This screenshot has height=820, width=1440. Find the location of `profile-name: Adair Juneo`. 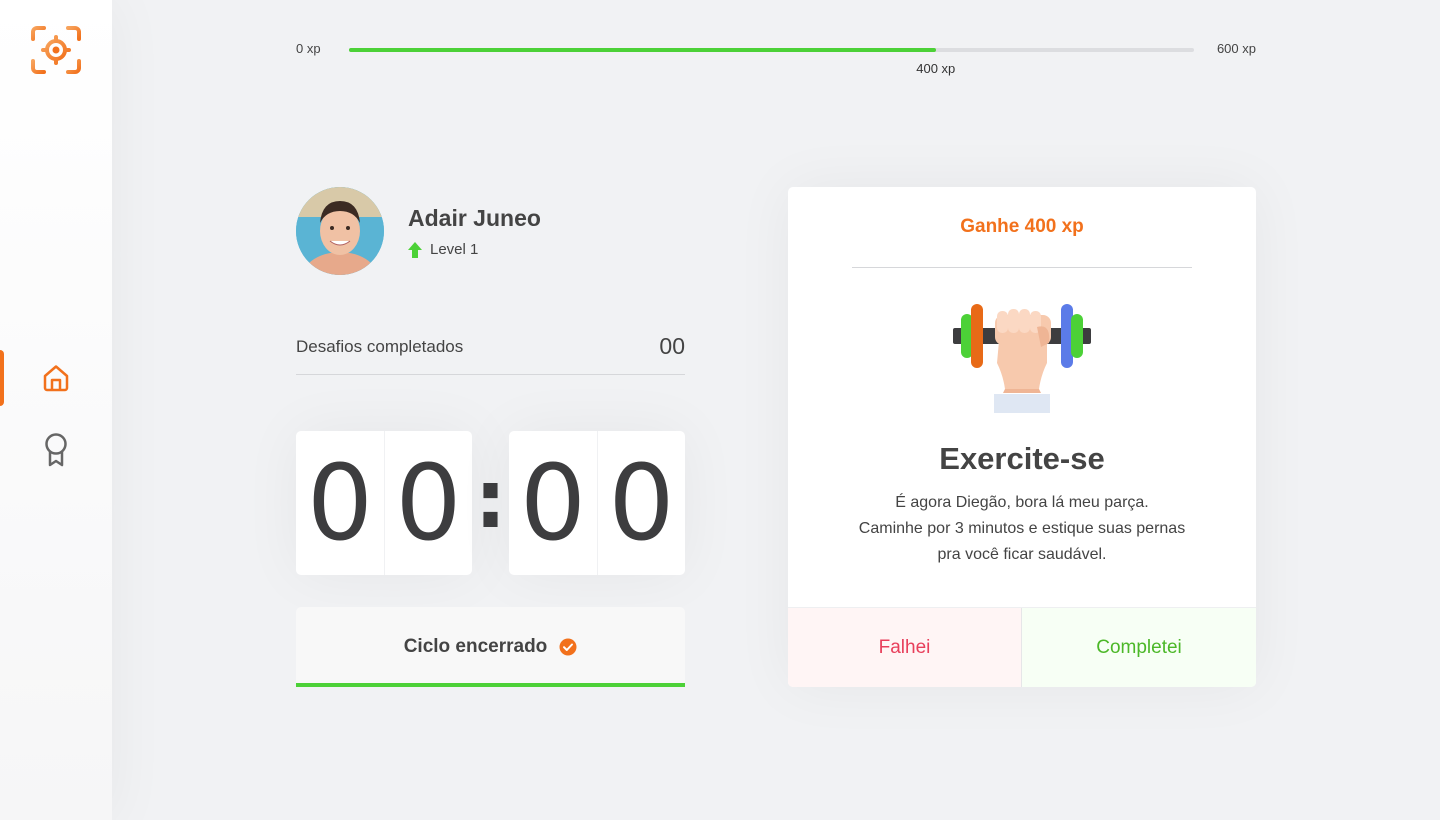

profile-name: Adair Juneo is located at coordinates (474, 218).